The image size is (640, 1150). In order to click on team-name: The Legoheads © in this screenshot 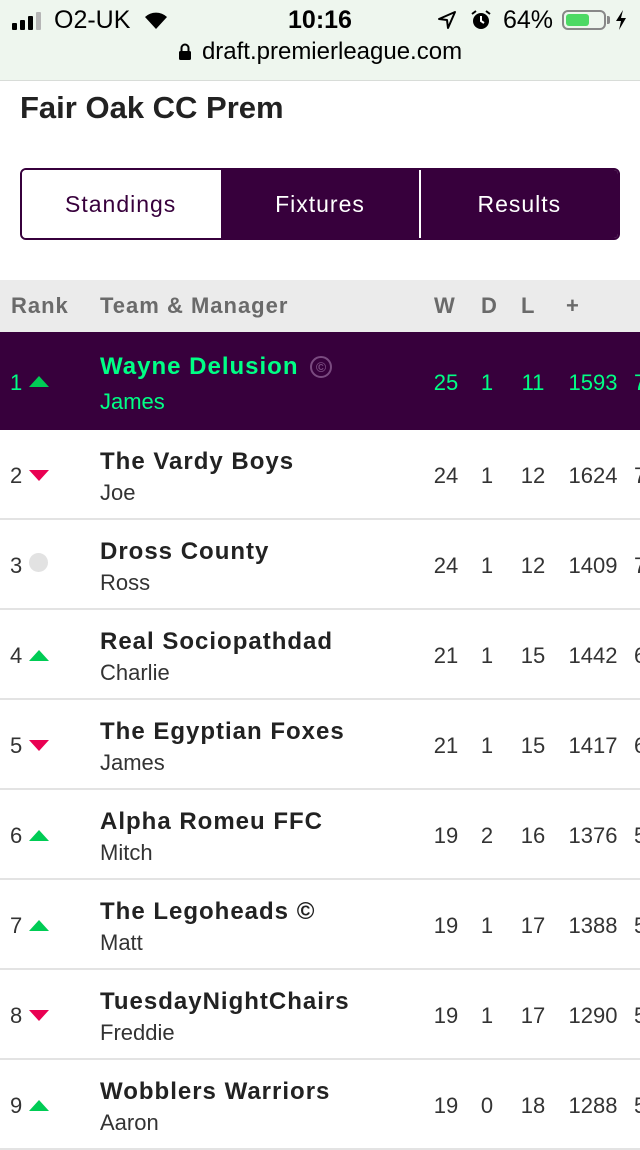, I will do `click(207, 912)`.